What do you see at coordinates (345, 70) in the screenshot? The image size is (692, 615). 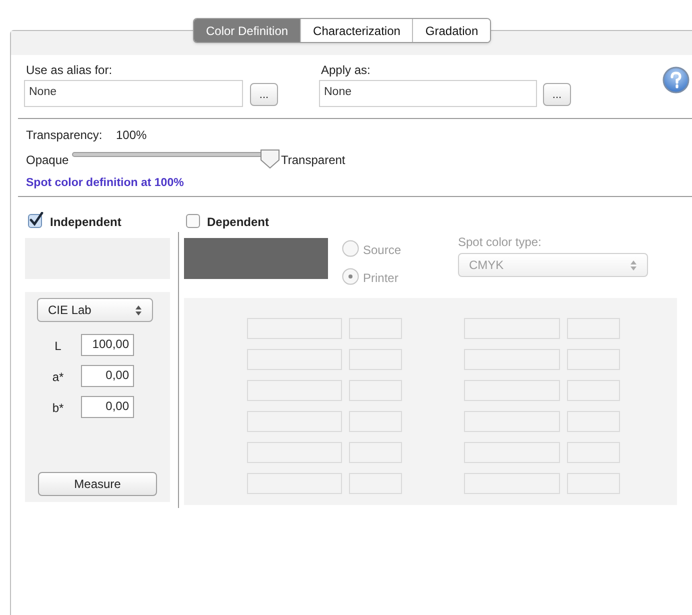 I see `field-label: Apply as:` at bounding box center [345, 70].